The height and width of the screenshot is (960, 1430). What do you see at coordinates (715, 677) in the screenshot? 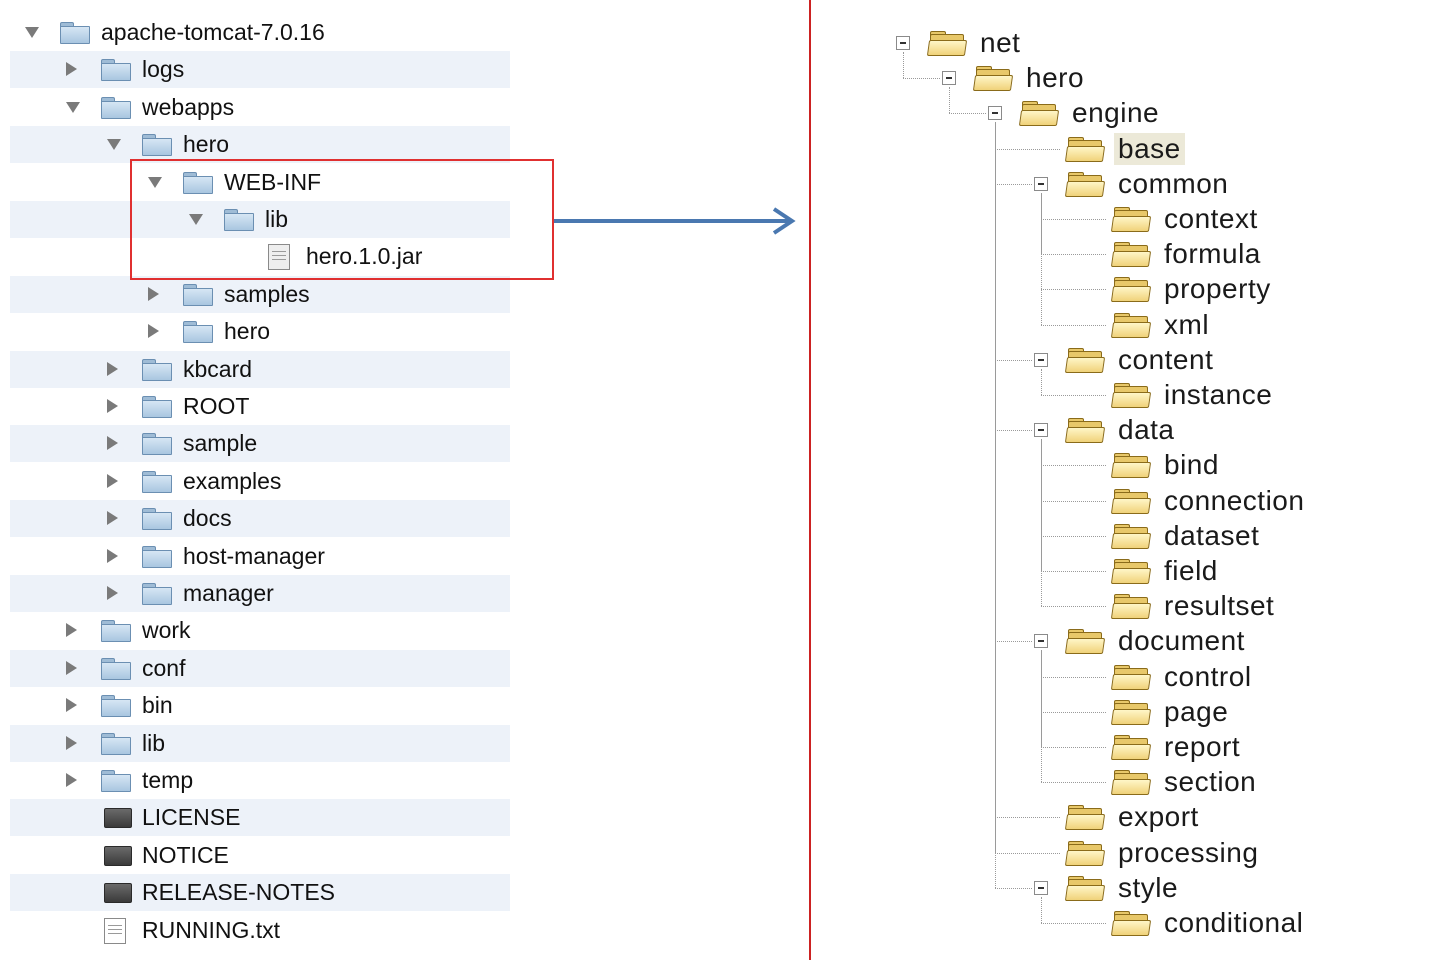
I see `tree-node: control` at bounding box center [715, 677].